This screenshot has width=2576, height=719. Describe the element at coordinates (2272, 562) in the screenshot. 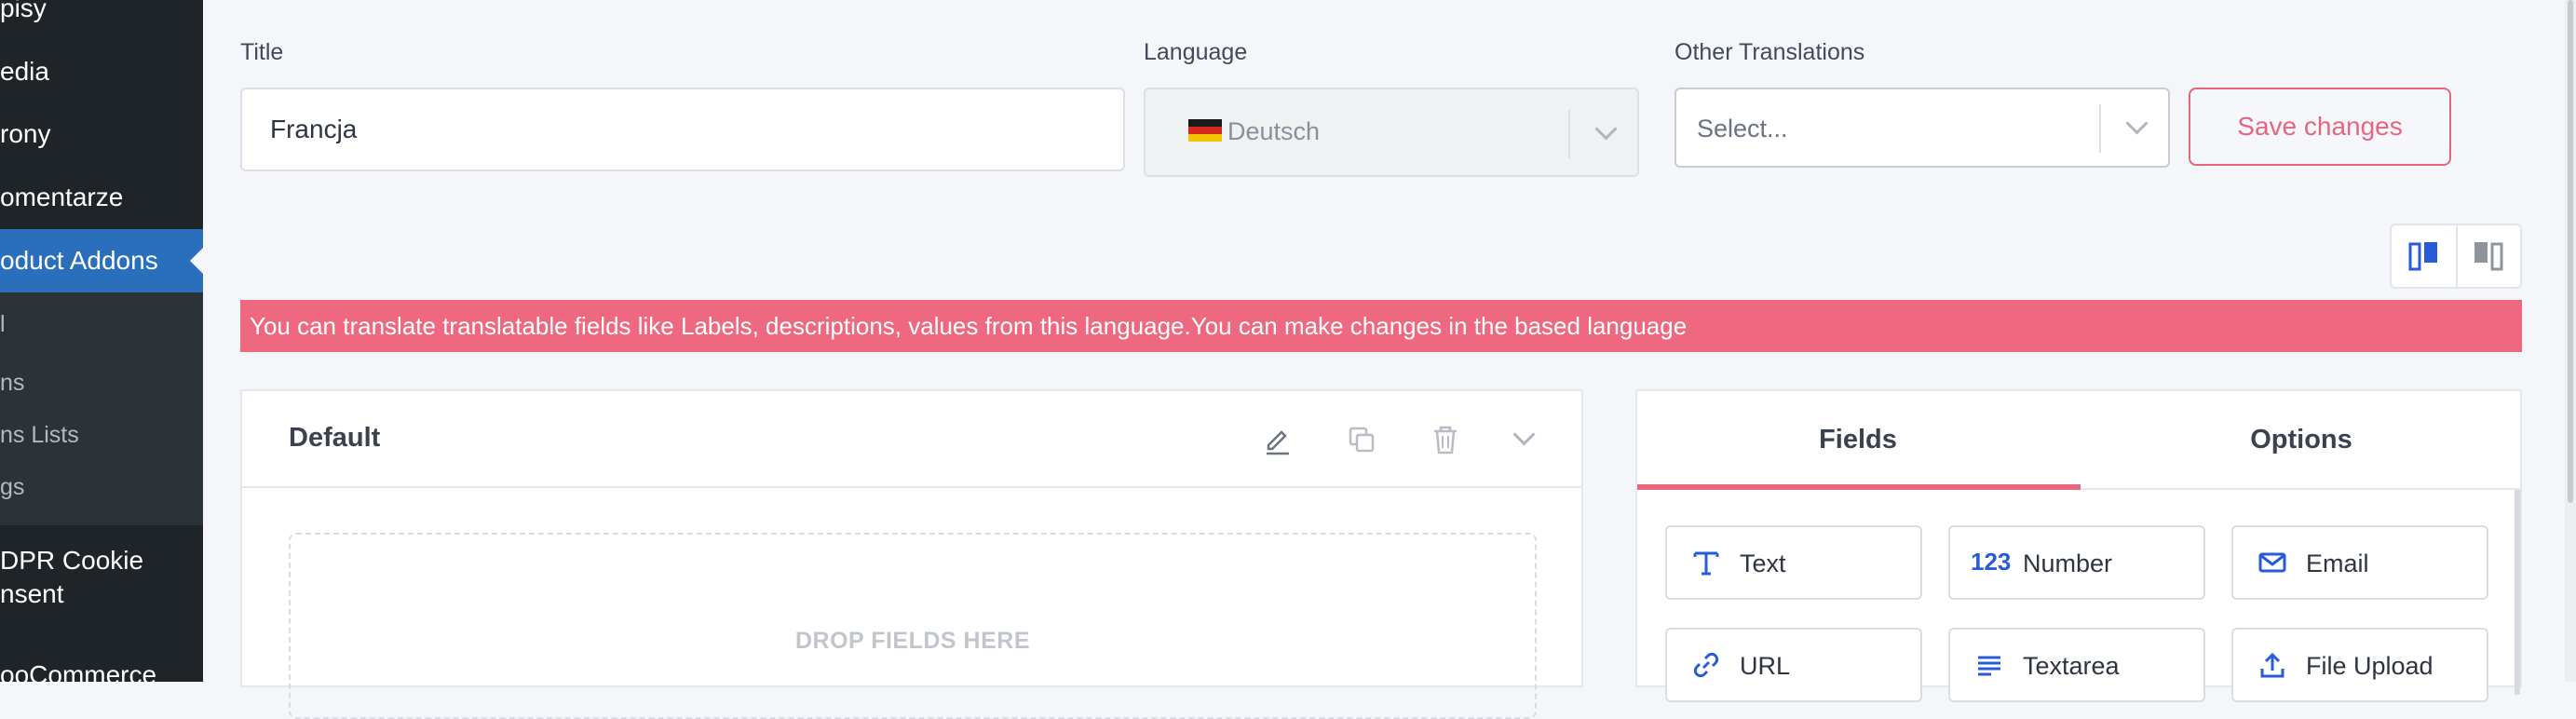

I see `email-icon` at that location.